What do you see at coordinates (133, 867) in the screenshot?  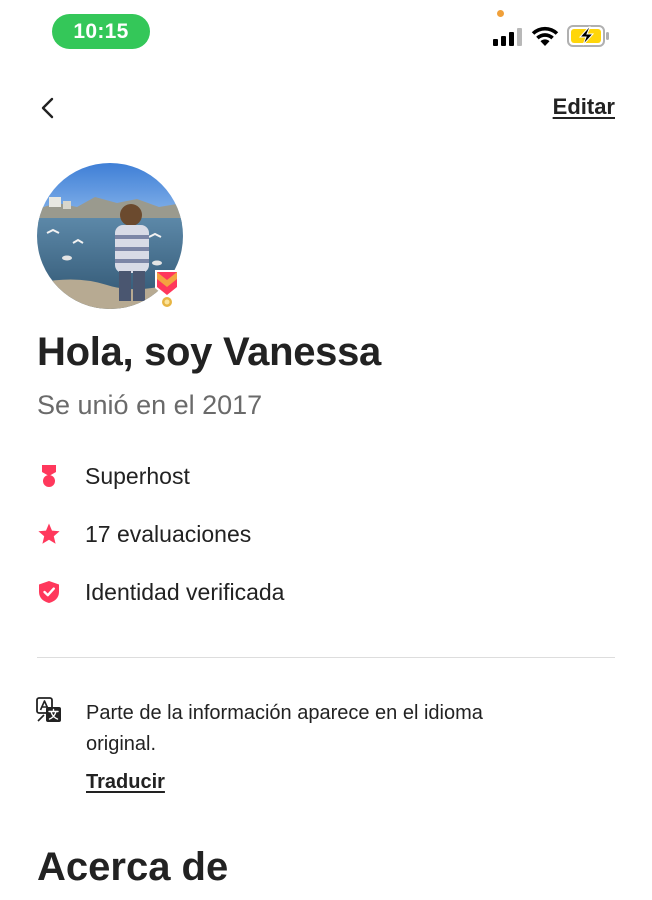 I see `section-title-about: Acerca de` at bounding box center [133, 867].